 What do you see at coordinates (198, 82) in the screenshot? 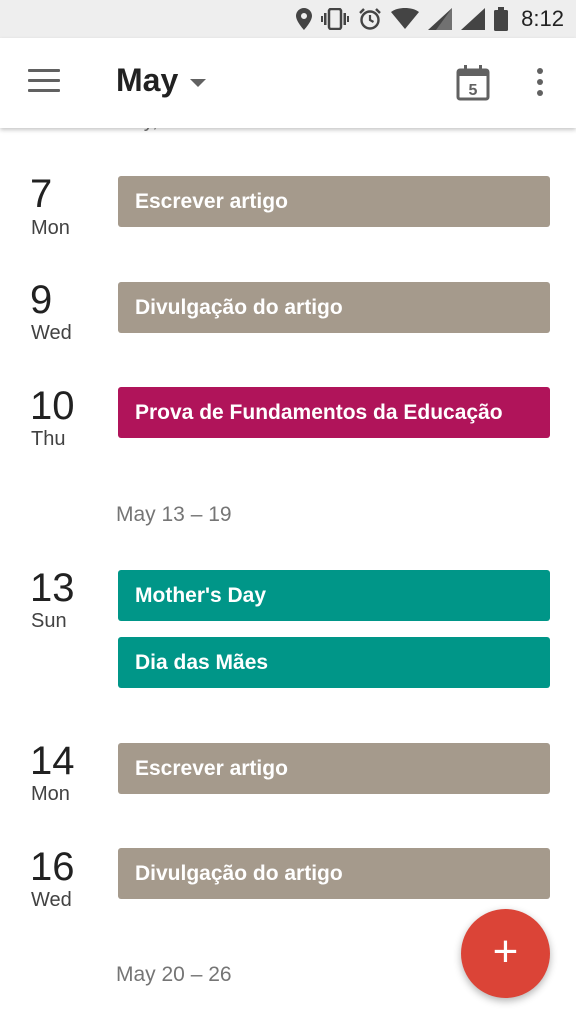
I see `caret-down-icon` at bounding box center [198, 82].